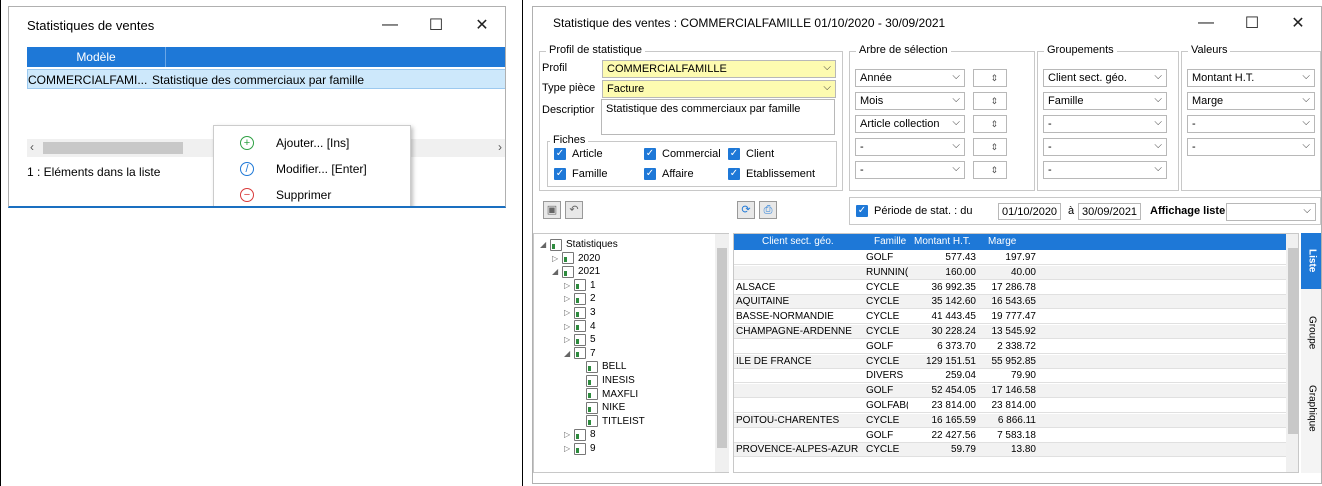  Describe the element at coordinates (910, 170) in the screenshot. I see `arbre-select-5: - ⌵` at that location.